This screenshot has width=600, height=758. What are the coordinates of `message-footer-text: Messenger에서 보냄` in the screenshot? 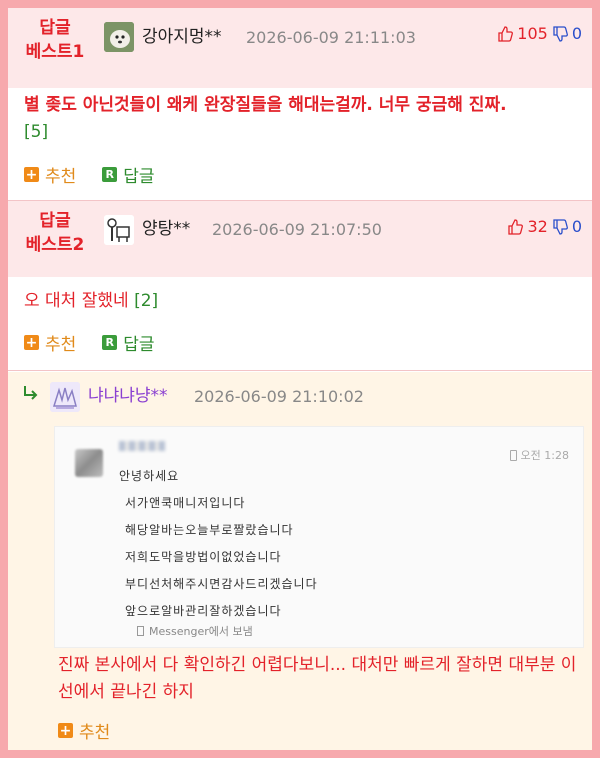 It's located at (201, 631).